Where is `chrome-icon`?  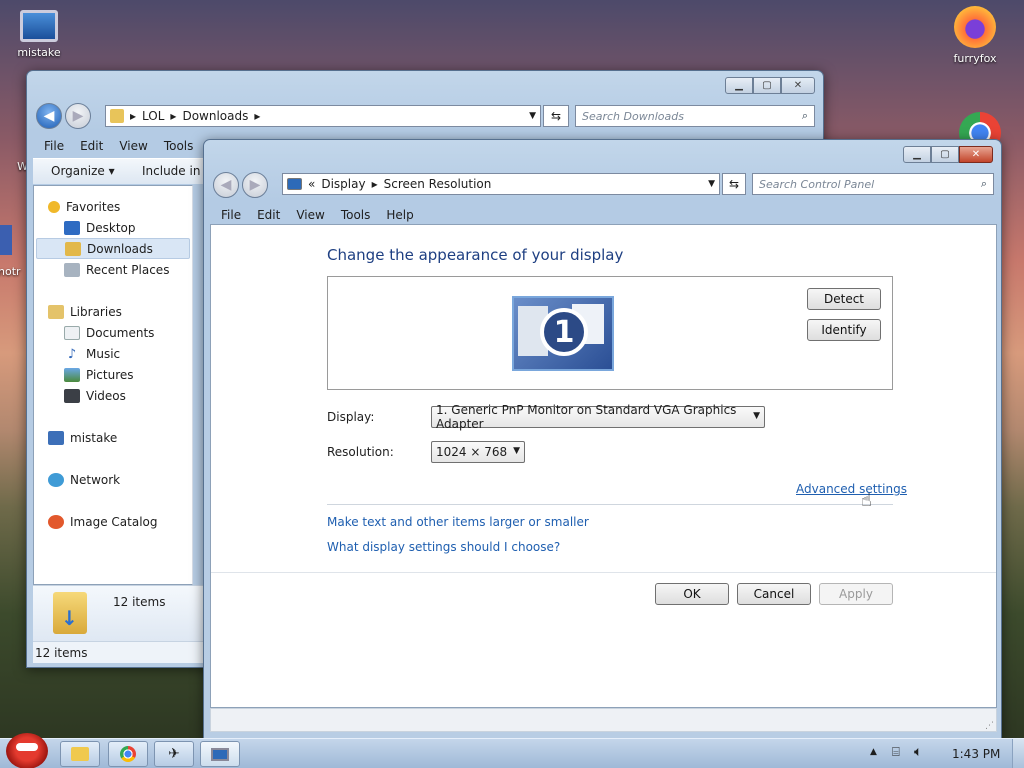
chrome-icon is located at coordinates (128, 754).